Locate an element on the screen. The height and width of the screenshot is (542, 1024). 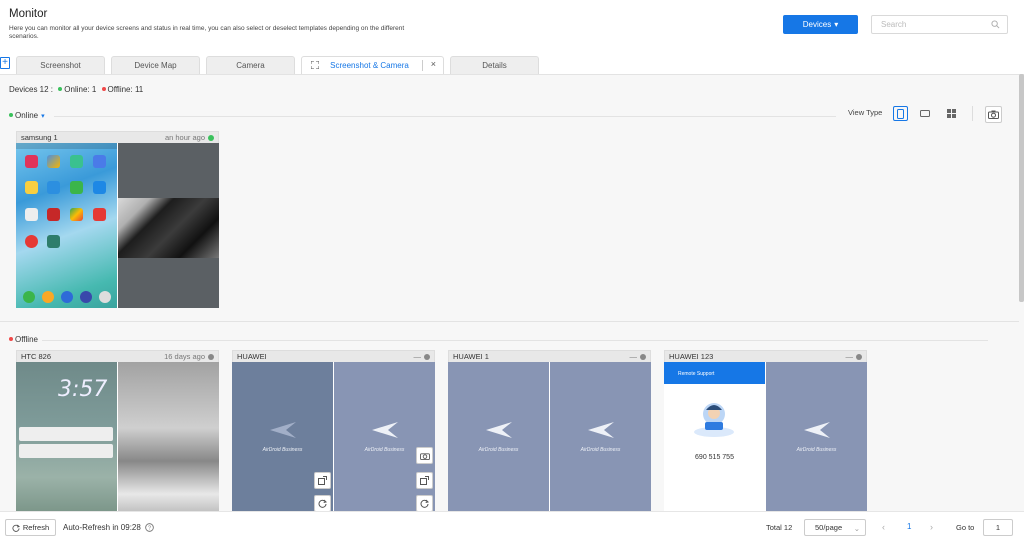
device-card-body: AirDroid Business AirDroid Business is located at coordinates (549, 436).